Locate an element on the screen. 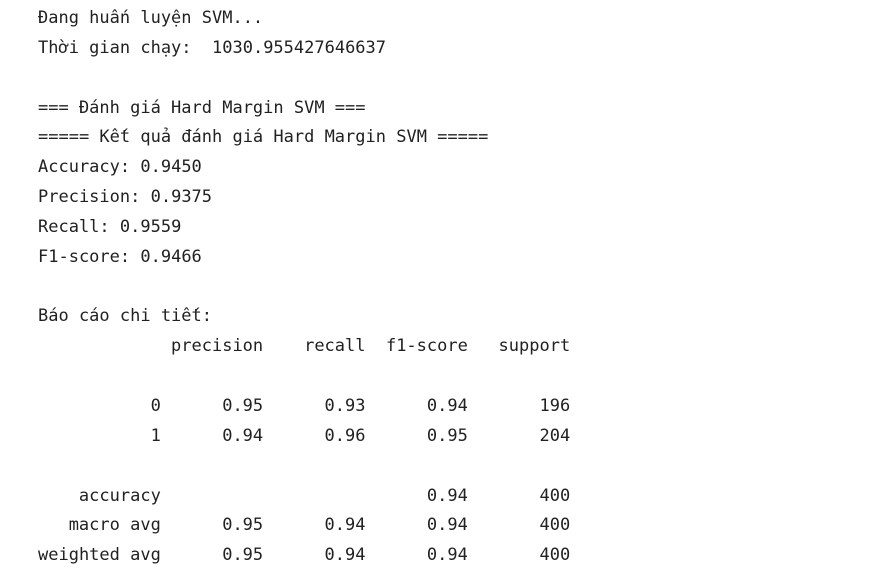  runtime-line: Thời gian chạy: 1030.955427646637 is located at coordinates (460, 49).